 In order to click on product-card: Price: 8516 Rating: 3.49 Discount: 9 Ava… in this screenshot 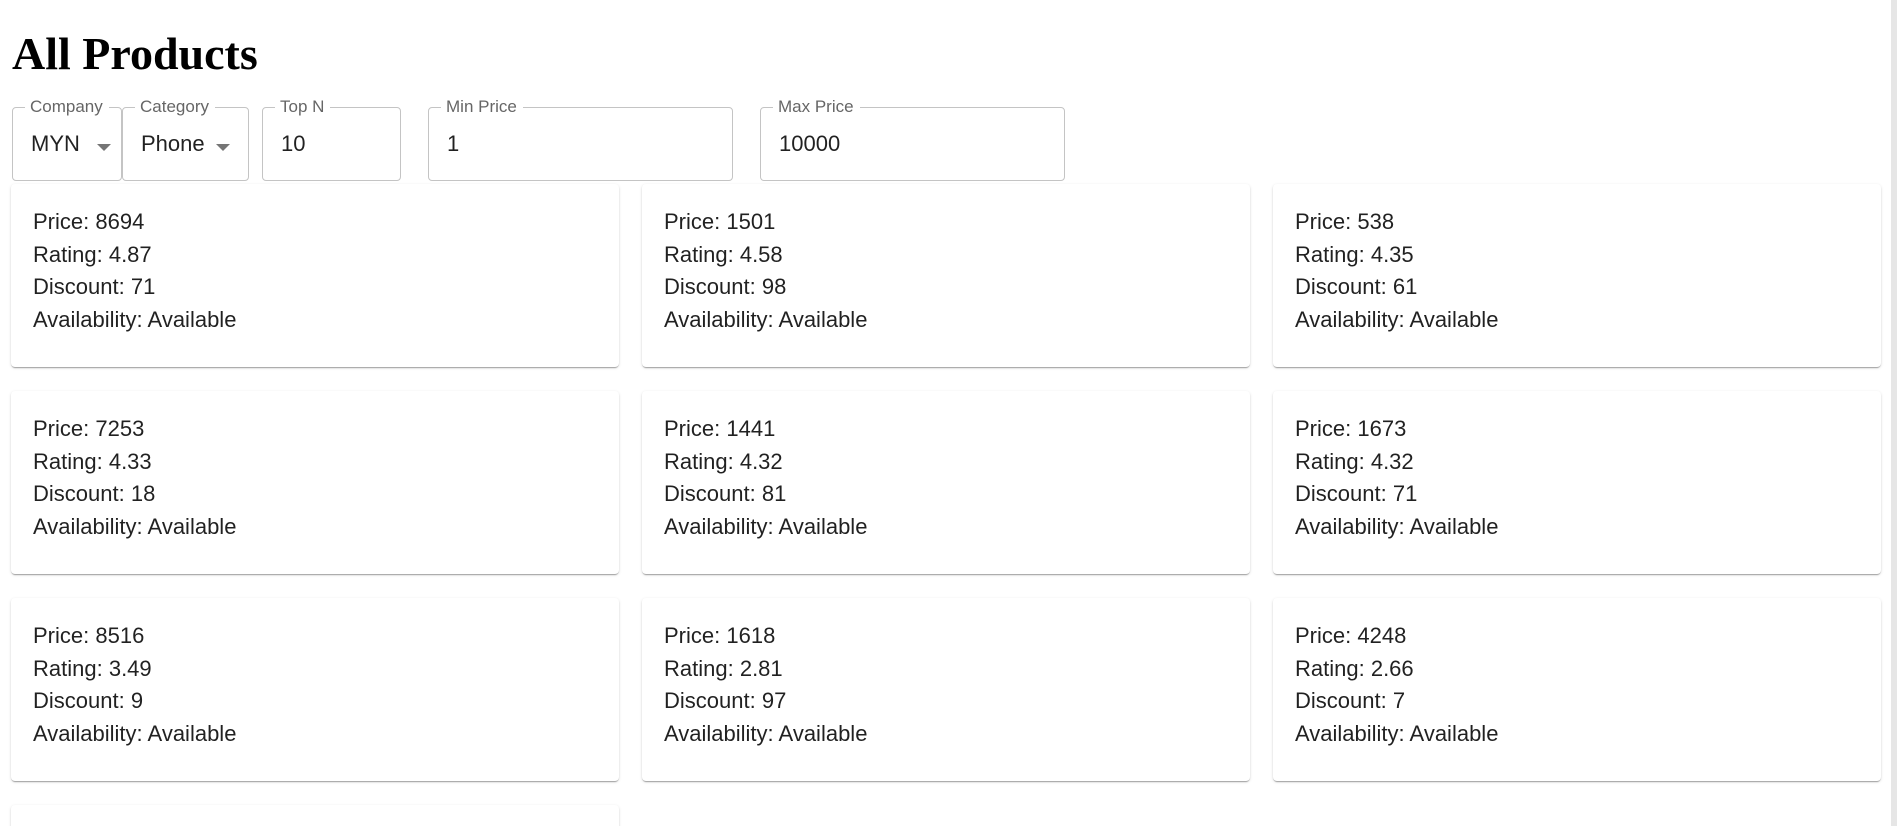, I will do `click(315, 689)`.